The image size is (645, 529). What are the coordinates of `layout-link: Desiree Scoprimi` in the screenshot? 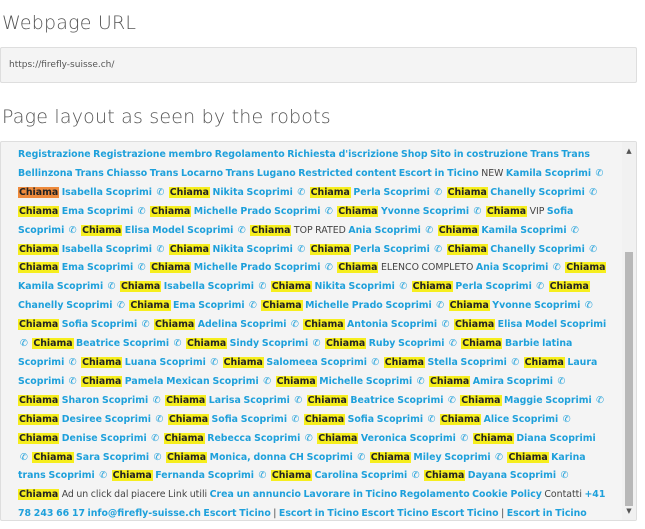 It's located at (106, 419).